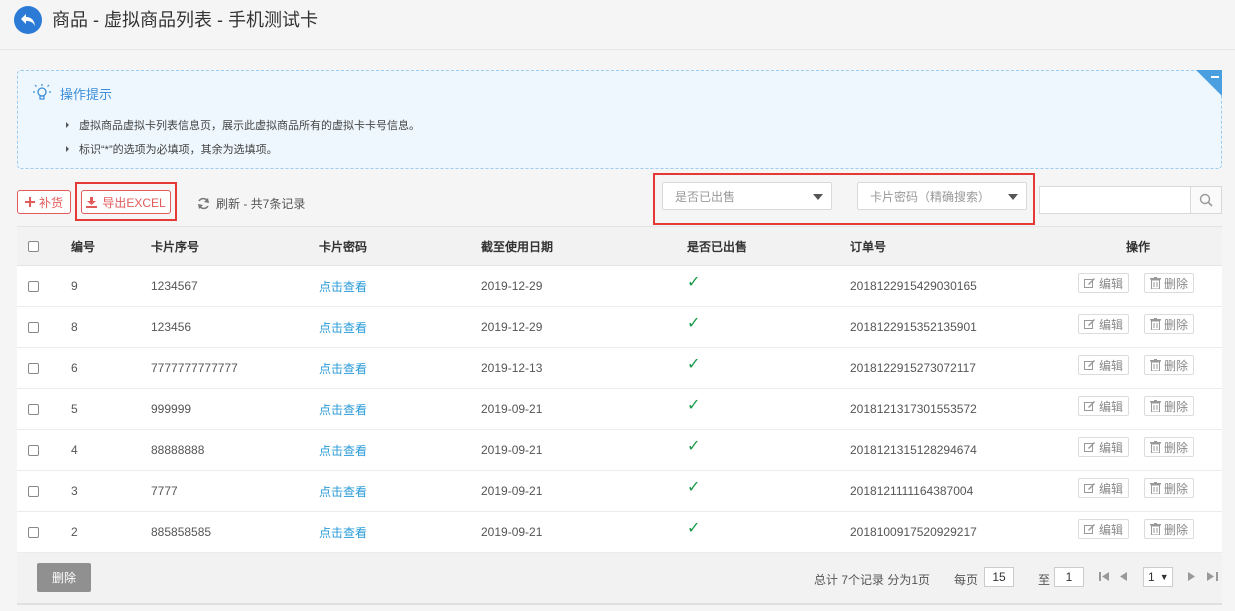 This screenshot has width=1235, height=611. Describe the element at coordinates (1206, 200) in the screenshot. I see `search-button` at that location.